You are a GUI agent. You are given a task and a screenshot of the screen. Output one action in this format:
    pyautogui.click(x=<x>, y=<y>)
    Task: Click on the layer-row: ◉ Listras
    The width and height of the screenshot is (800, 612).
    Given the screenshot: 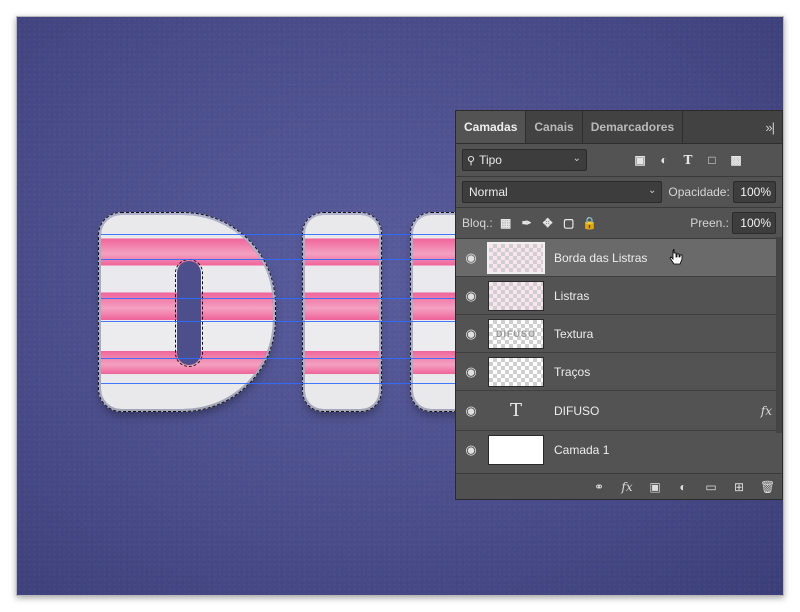 What is the action you would take?
    pyautogui.click(x=619, y=296)
    